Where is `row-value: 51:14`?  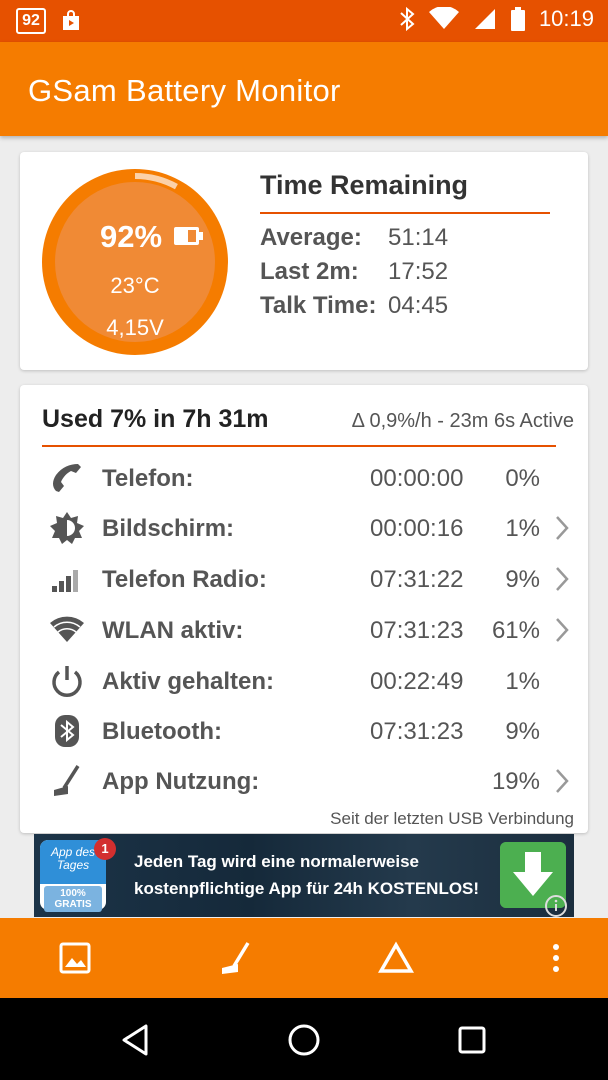 row-value: 51:14 is located at coordinates (418, 237).